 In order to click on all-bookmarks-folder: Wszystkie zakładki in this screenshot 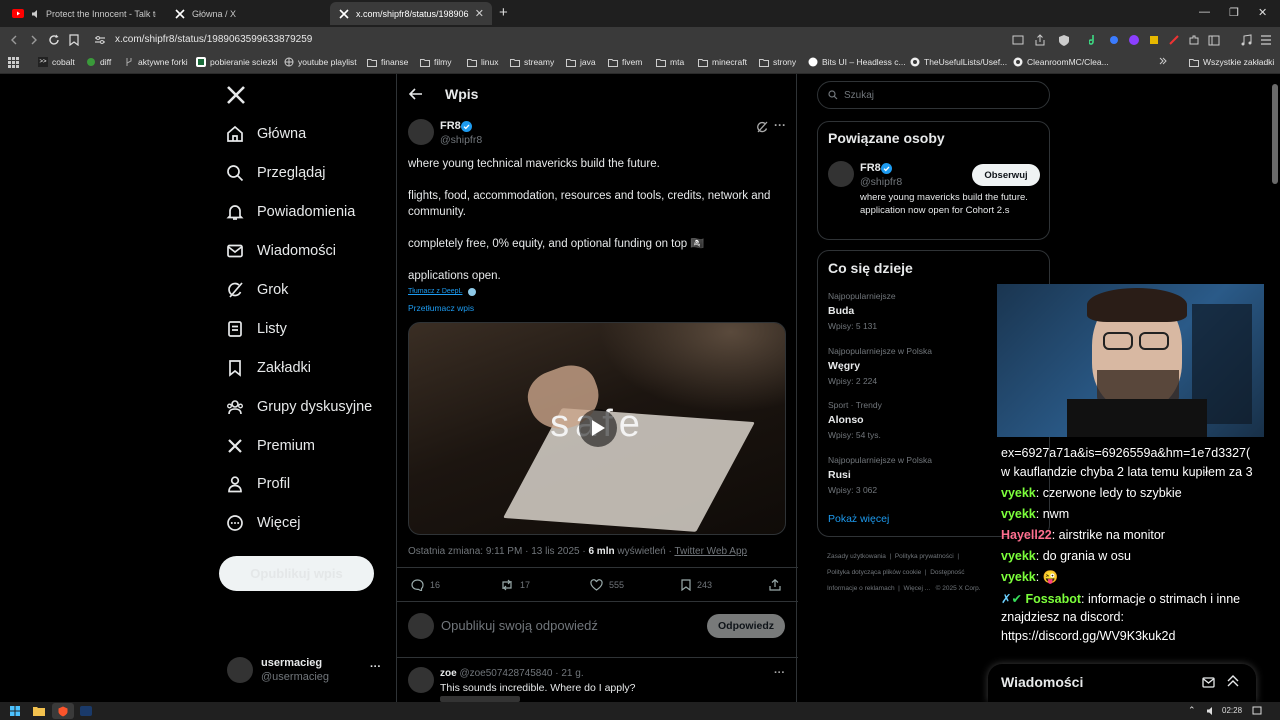, I will do `click(1231, 62)`.